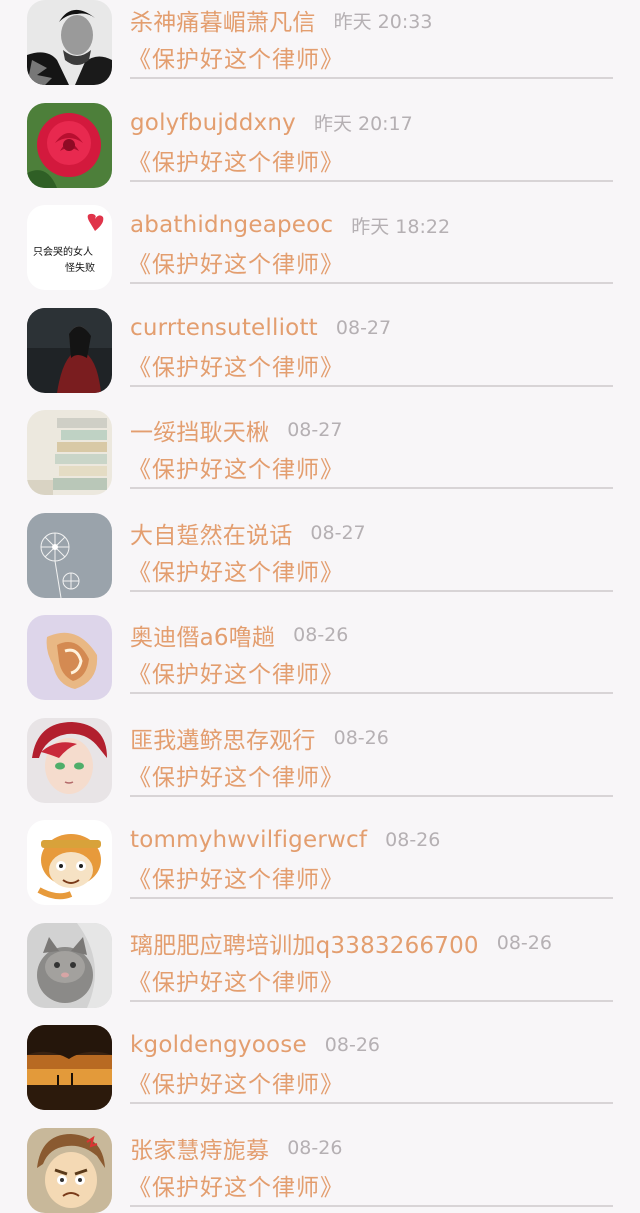 Image resolution: width=640 pixels, height=1213 pixels. Describe the element at coordinates (69, 1170) in the screenshot. I see `angry-cartoon-avatar` at that location.